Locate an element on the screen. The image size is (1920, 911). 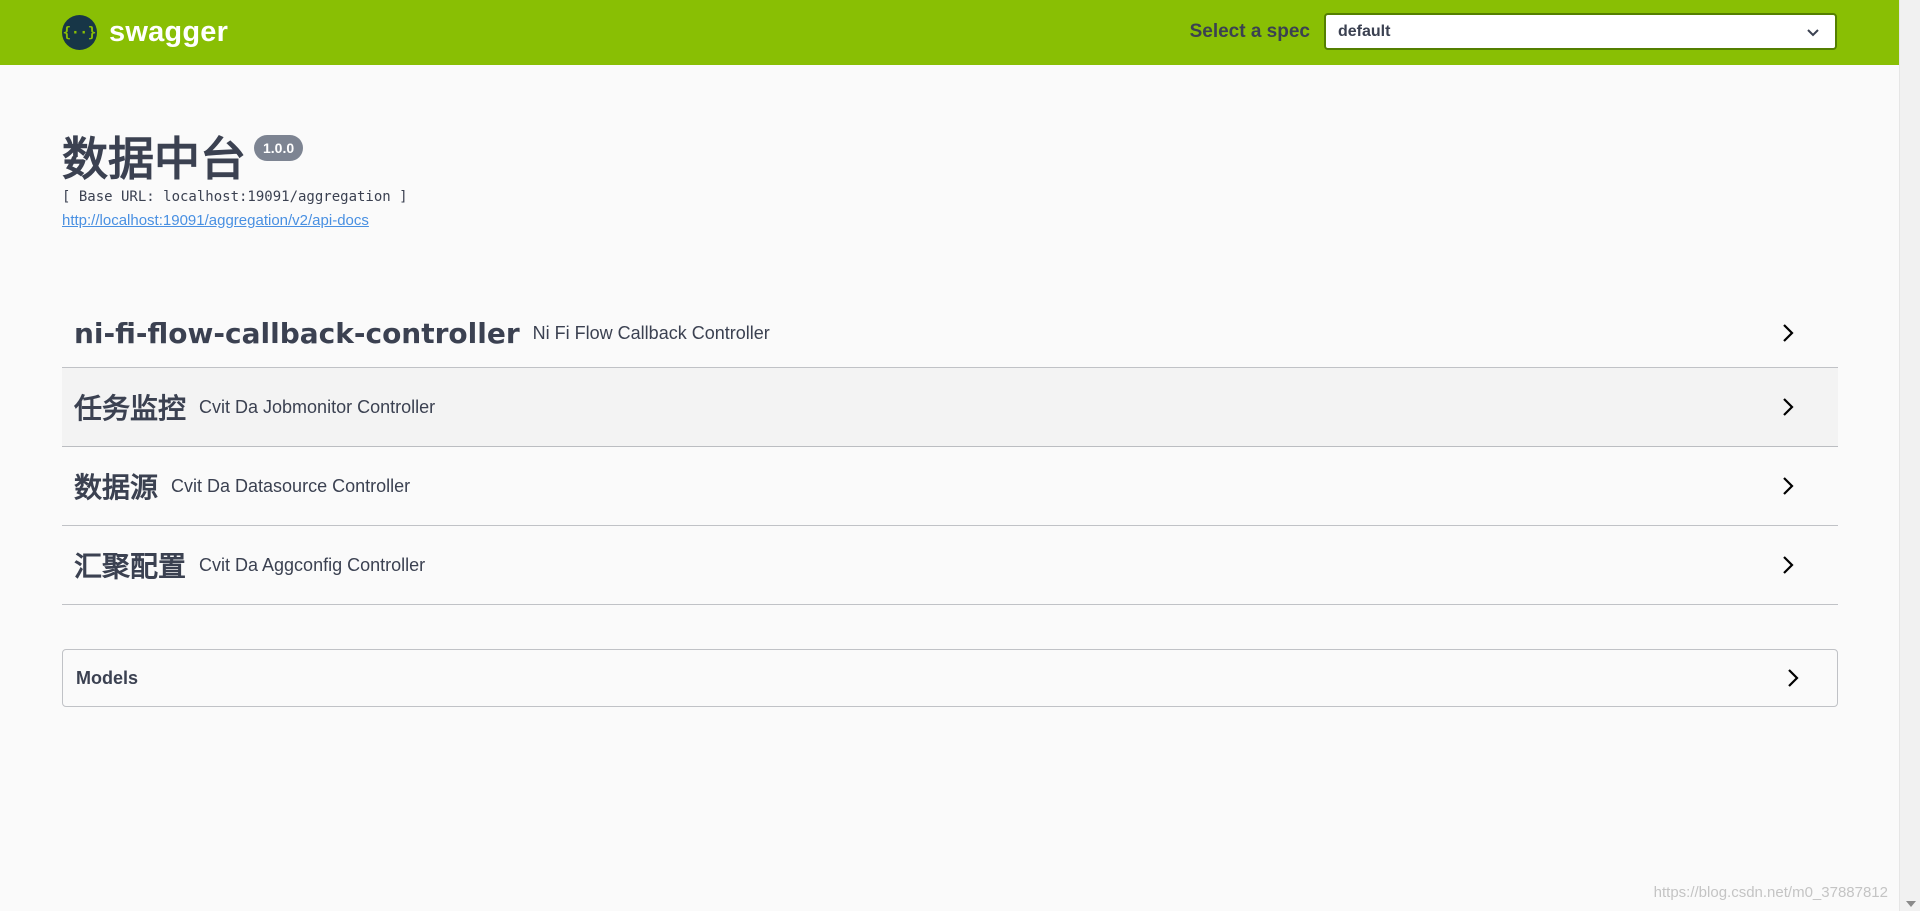
tag-description: Cvit Da Datasource Controller is located at coordinates (291, 485).